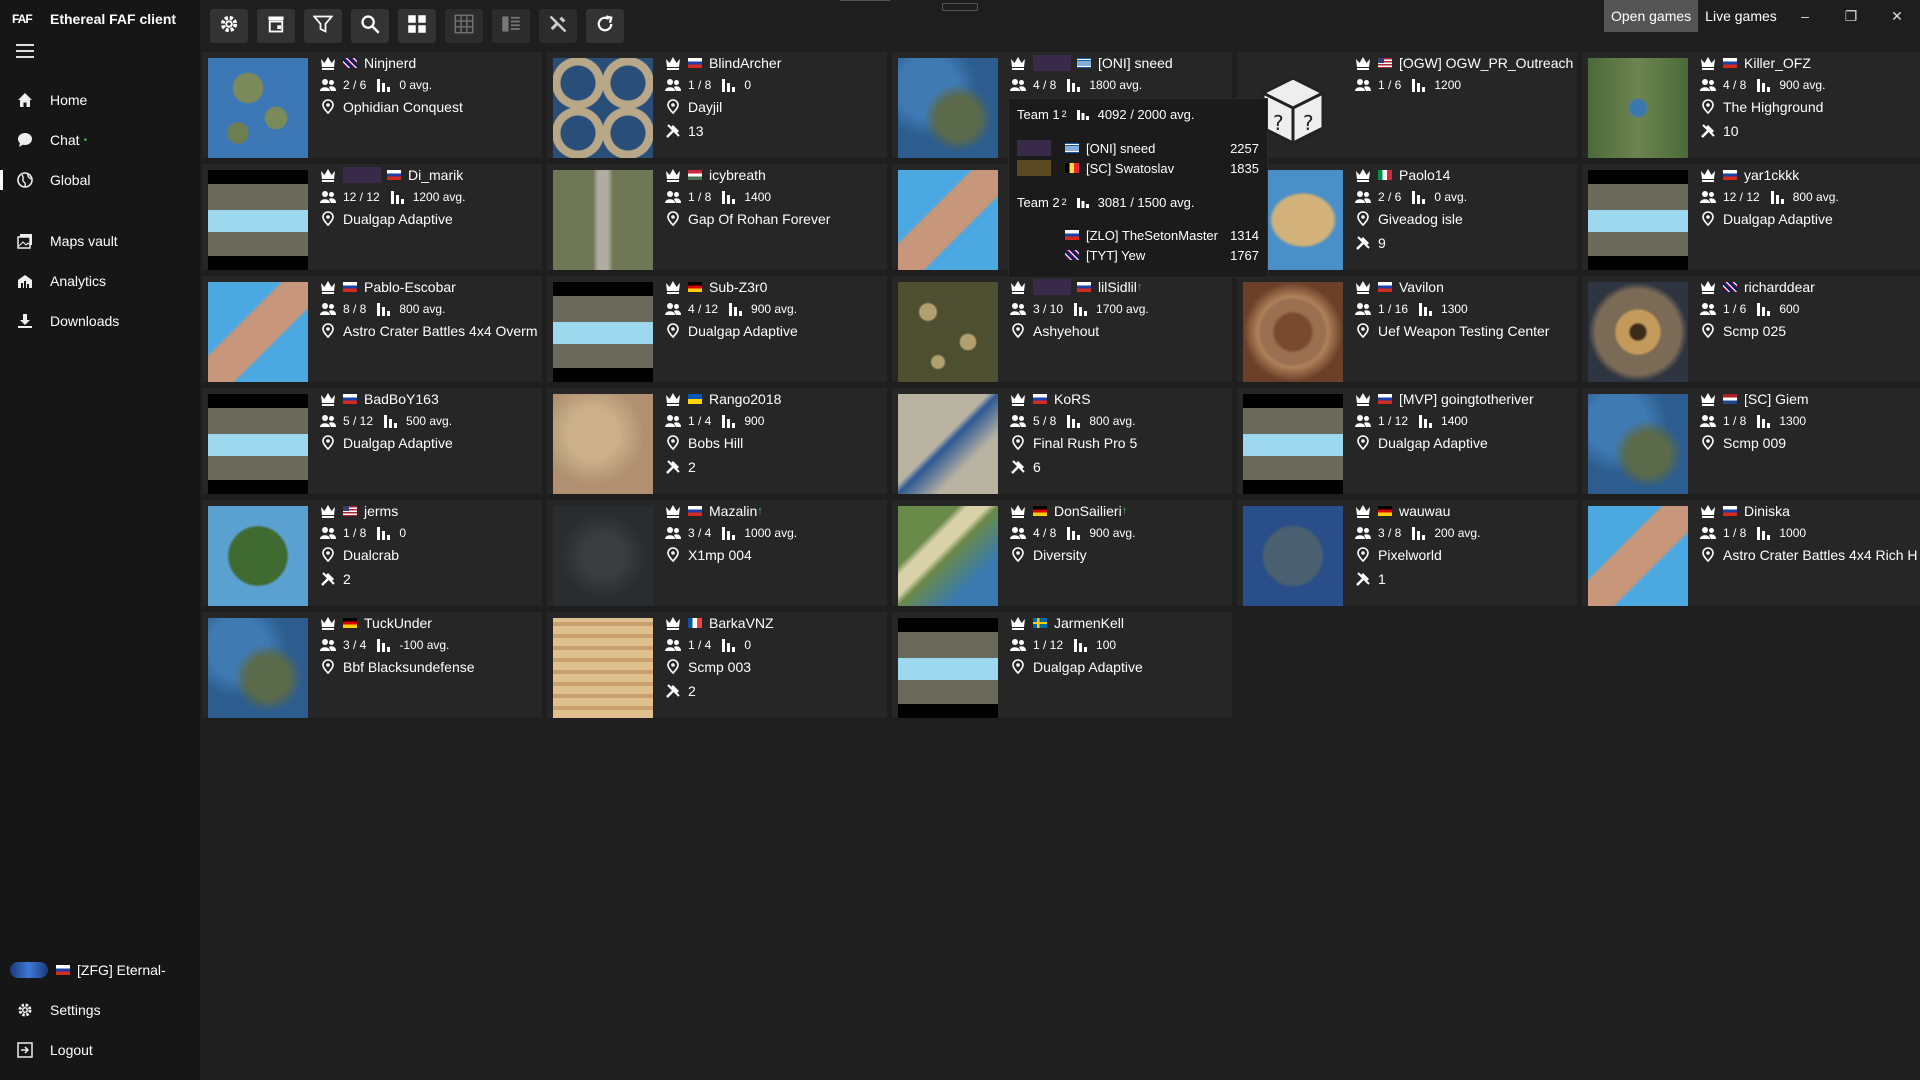 This screenshot has height=1080, width=1920. I want to click on map-line: Ophidian Conquest, so click(391, 107).